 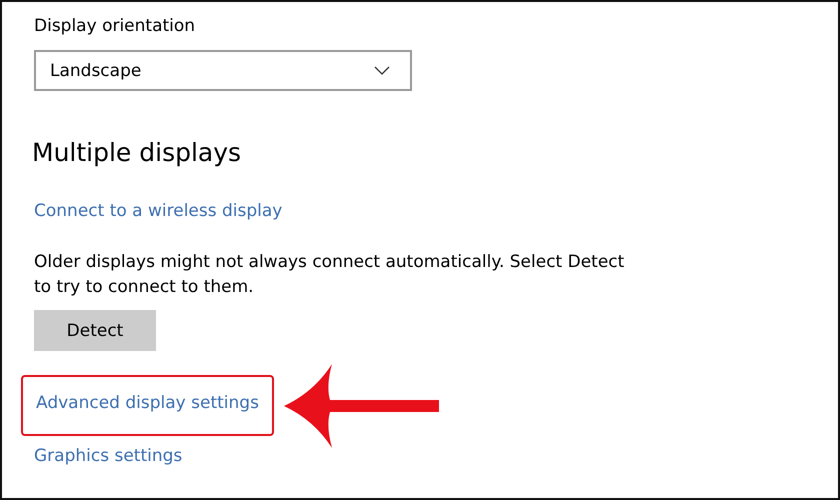 I want to click on help-text: Older displays might not always connect automatically. Select Detect to try to connect to them., so click(x=330, y=275).